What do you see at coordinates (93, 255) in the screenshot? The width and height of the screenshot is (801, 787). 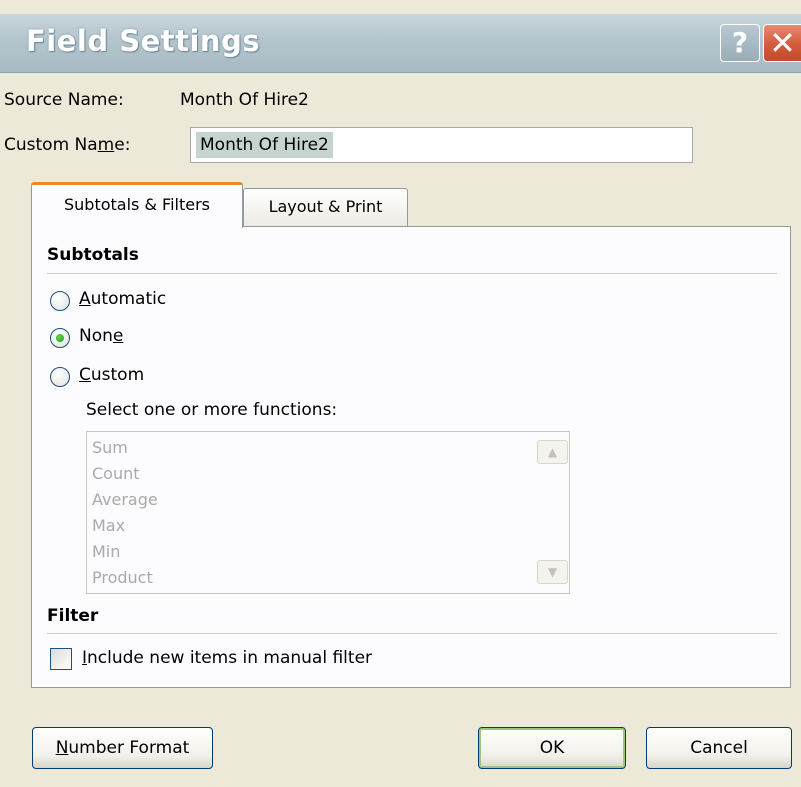 I see `subtotals-heading: Subtotals` at bounding box center [93, 255].